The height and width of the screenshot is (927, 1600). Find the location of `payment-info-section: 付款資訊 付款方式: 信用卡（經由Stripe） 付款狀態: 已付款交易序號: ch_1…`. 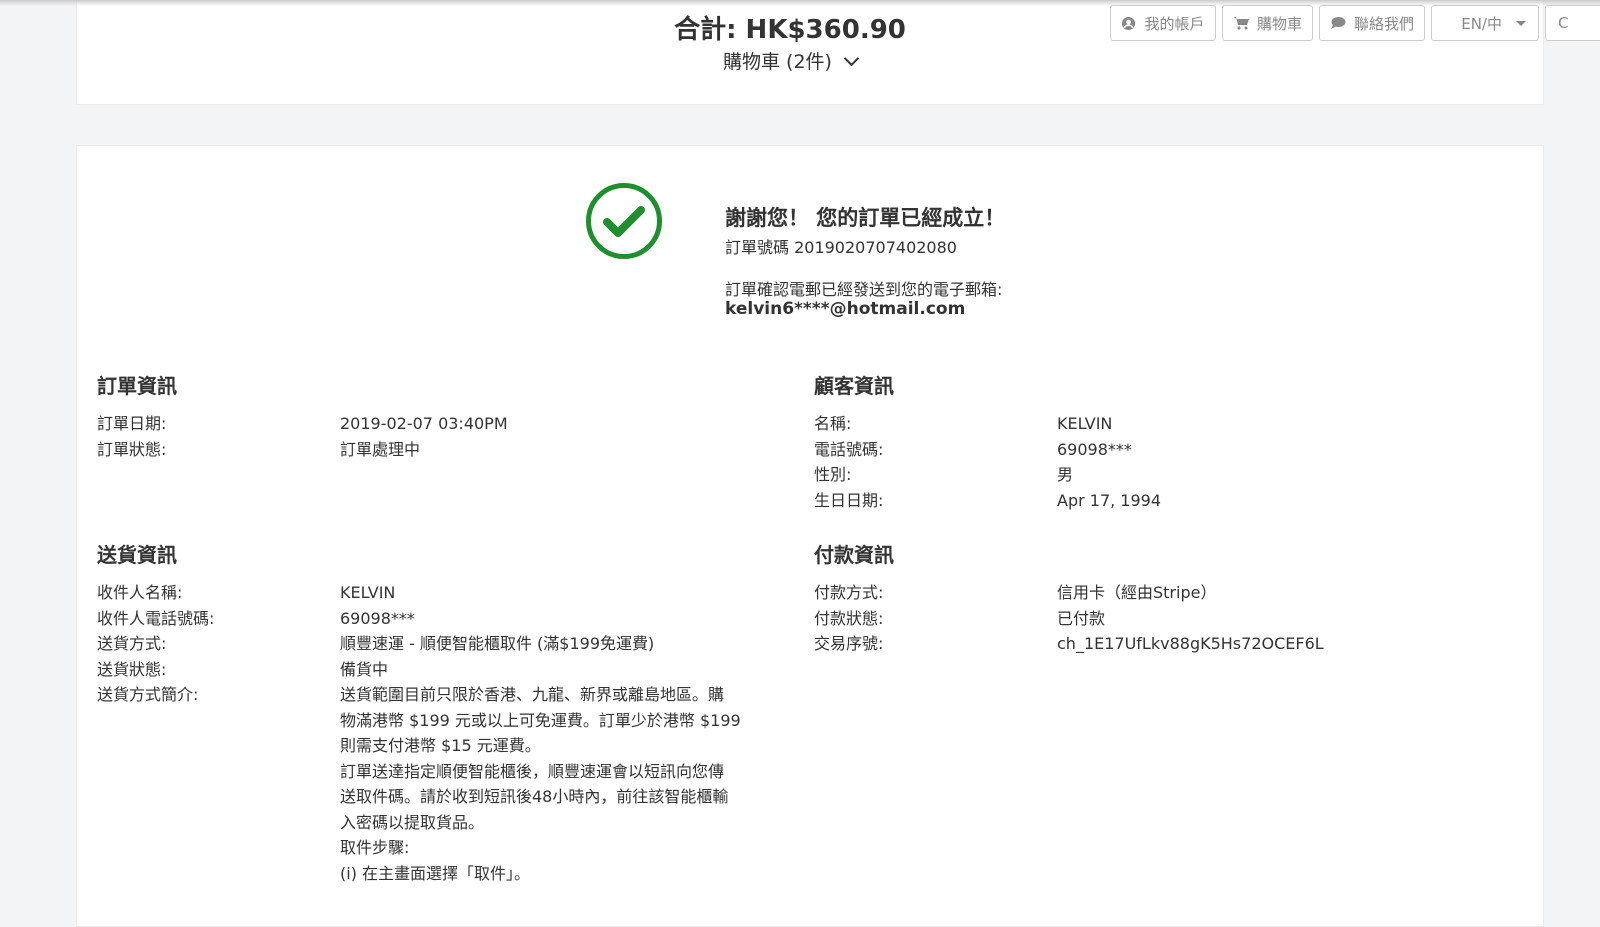

payment-info-section: 付款資訊 付款方式: 信用卡（經由Stripe） 付款狀態: 已付款交易序號: ch_1… is located at coordinates (1164, 598).